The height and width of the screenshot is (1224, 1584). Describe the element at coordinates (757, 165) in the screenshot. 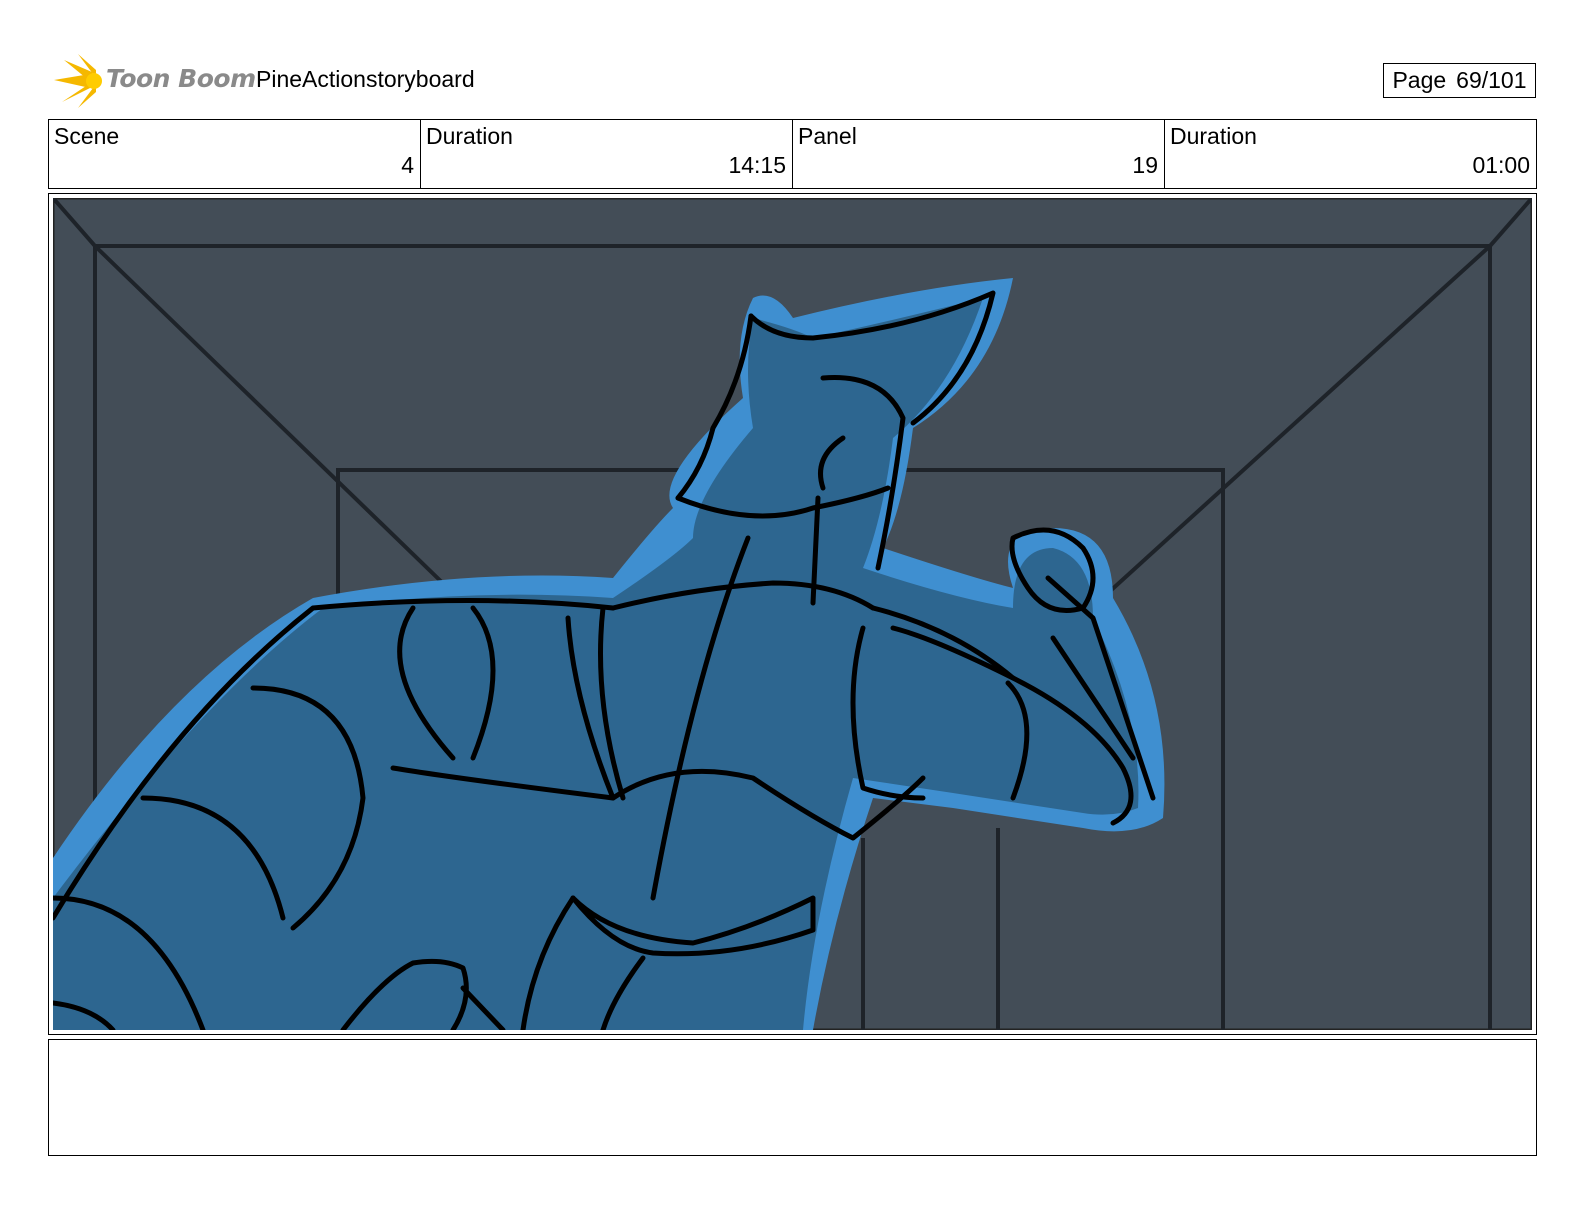

I see `scene-duration-value: 14:15` at that location.